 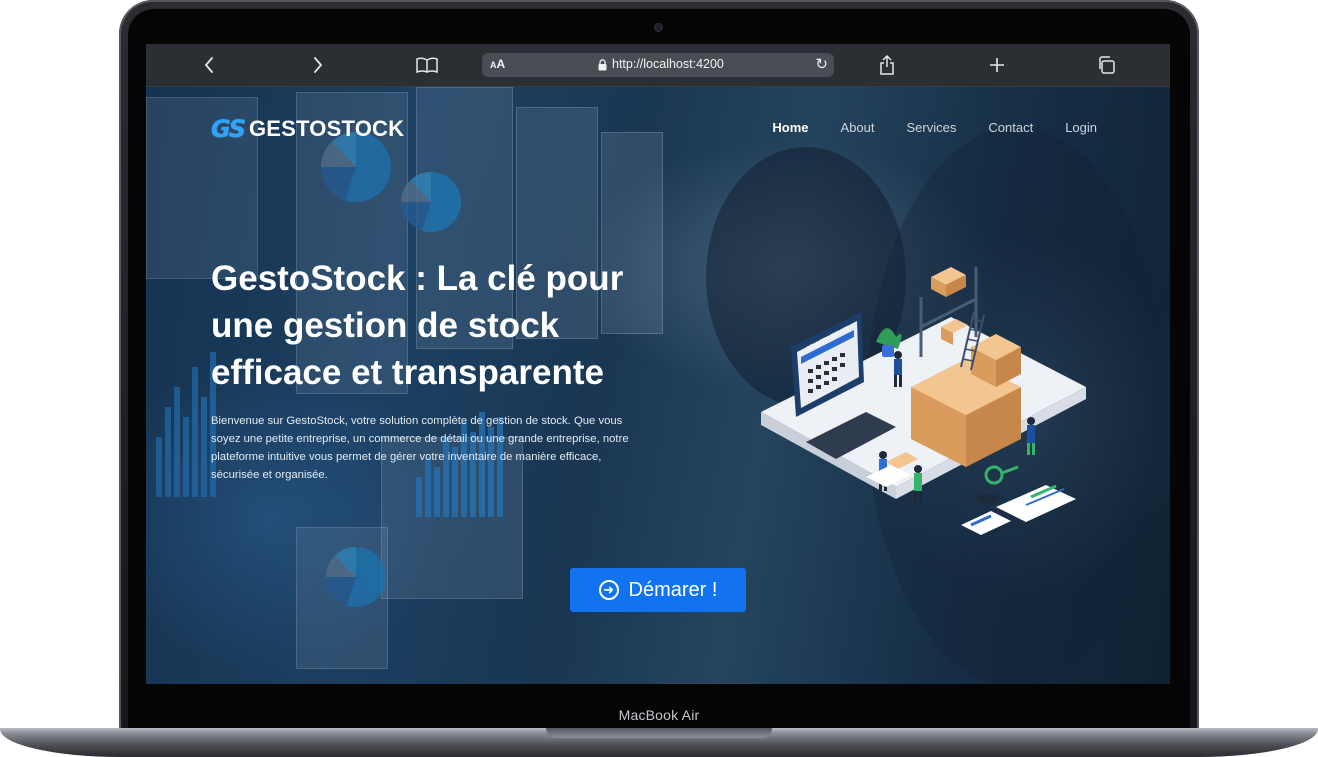 What do you see at coordinates (790, 127) in the screenshot?
I see `nav-home: Home` at bounding box center [790, 127].